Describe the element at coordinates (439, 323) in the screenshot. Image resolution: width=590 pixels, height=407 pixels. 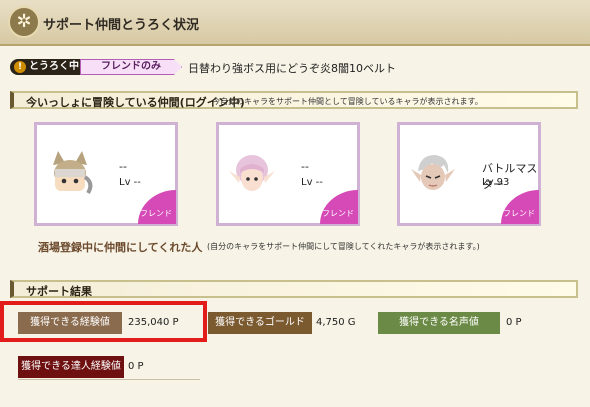
I see `fame-label: 獲得できる名声値` at that location.